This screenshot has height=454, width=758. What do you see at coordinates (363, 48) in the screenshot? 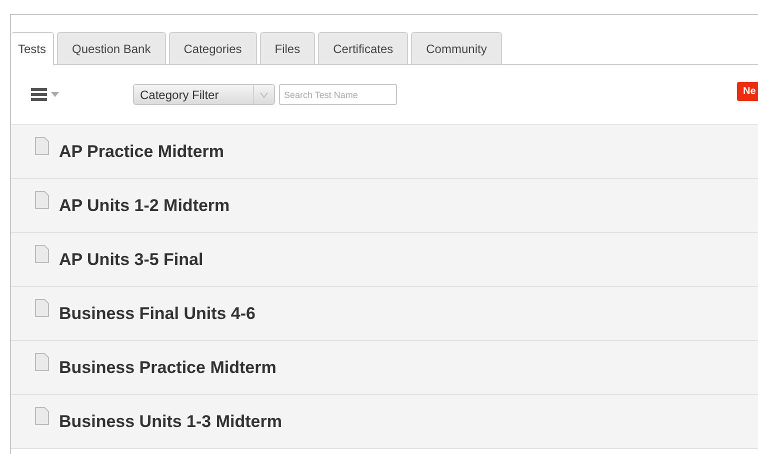
I see `tab: Certificates` at bounding box center [363, 48].